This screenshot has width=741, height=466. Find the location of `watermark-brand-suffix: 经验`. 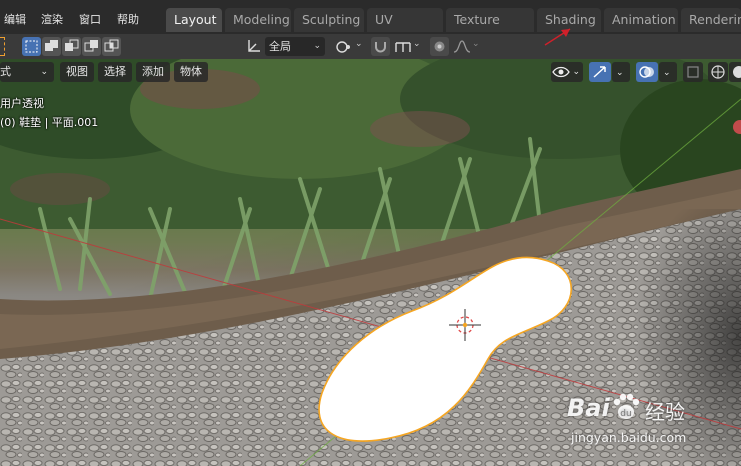

watermark-brand-suffix: 经验 is located at coordinates (665, 412).